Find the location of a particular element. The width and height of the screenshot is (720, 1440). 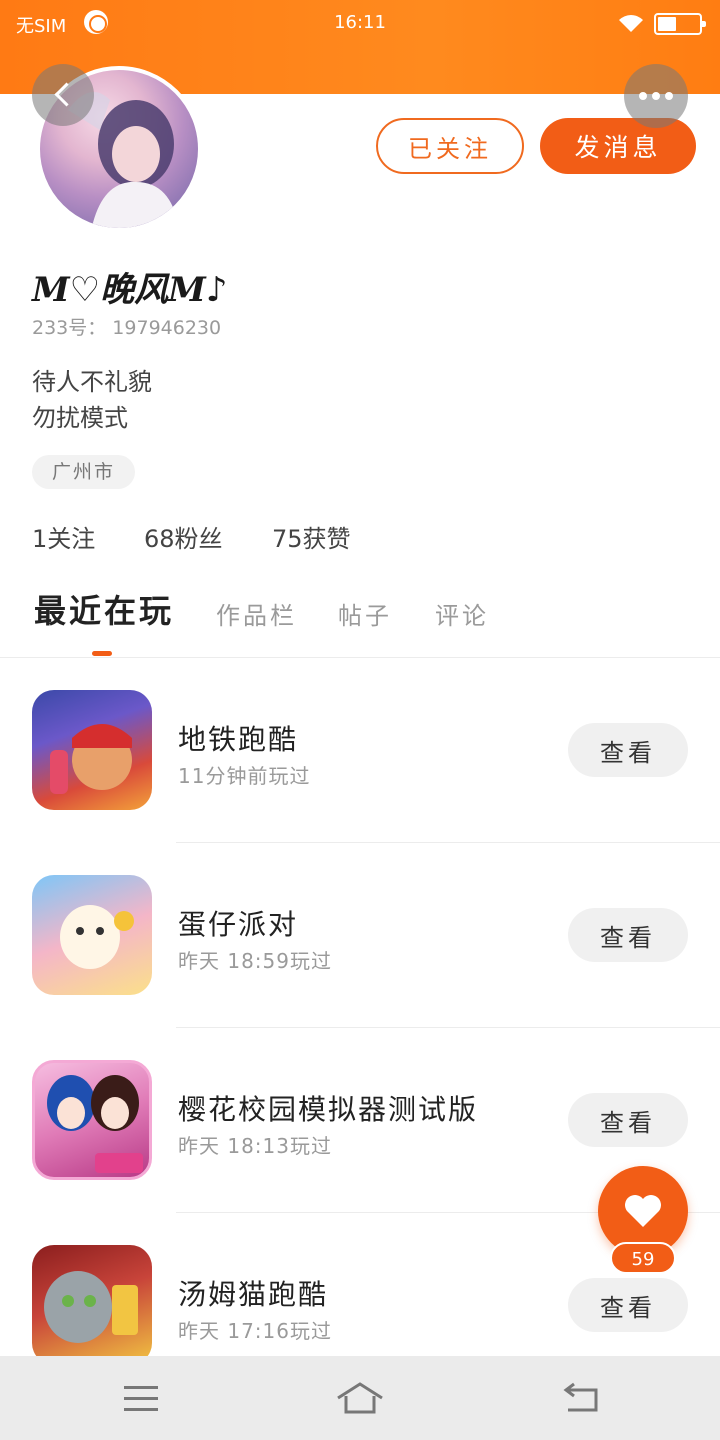

tab-active-indicator is located at coordinates (102, 653).